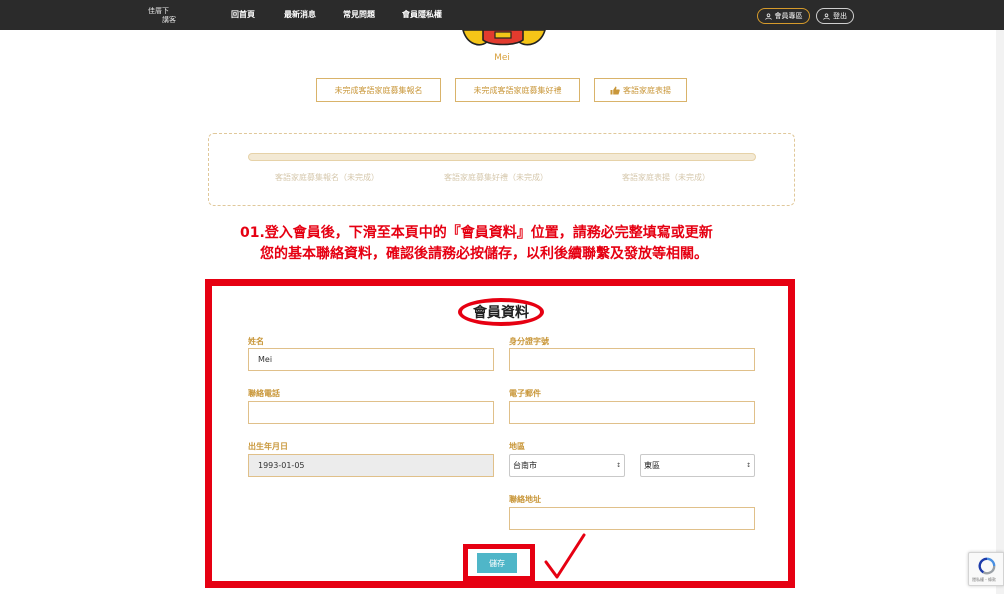 The height and width of the screenshot is (594, 1004). Describe the element at coordinates (565, 556) in the screenshot. I see `checkmark-annotation-icon` at that location.